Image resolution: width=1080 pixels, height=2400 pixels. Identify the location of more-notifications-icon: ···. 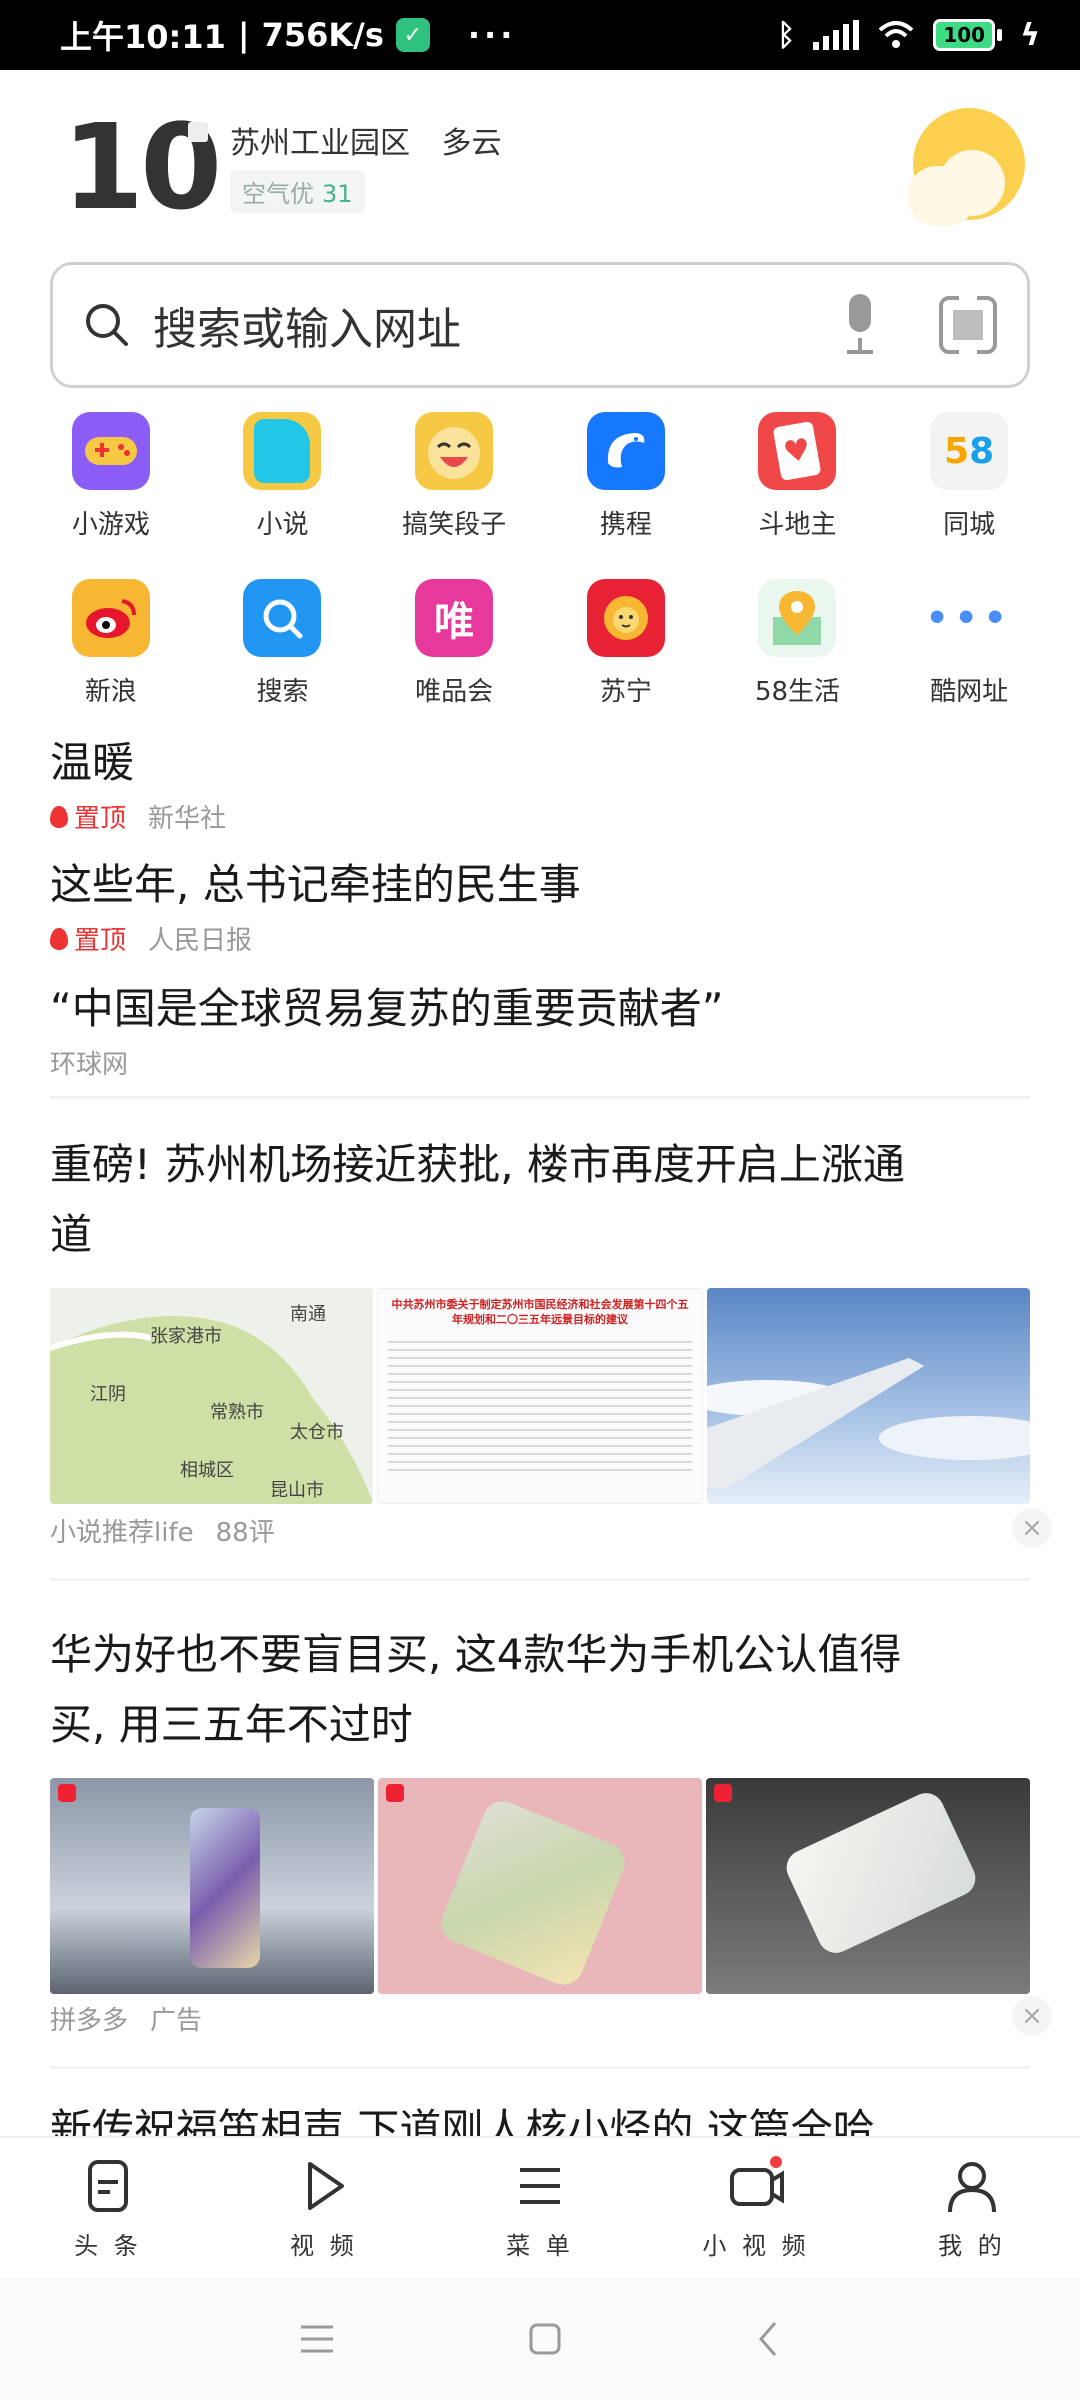
(492, 35).